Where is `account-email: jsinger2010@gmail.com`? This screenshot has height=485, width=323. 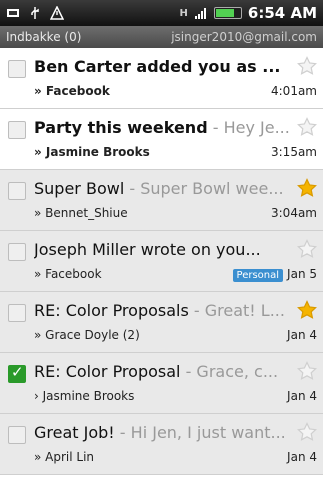
account-email: jsinger2010@gmail.com is located at coordinates (244, 37).